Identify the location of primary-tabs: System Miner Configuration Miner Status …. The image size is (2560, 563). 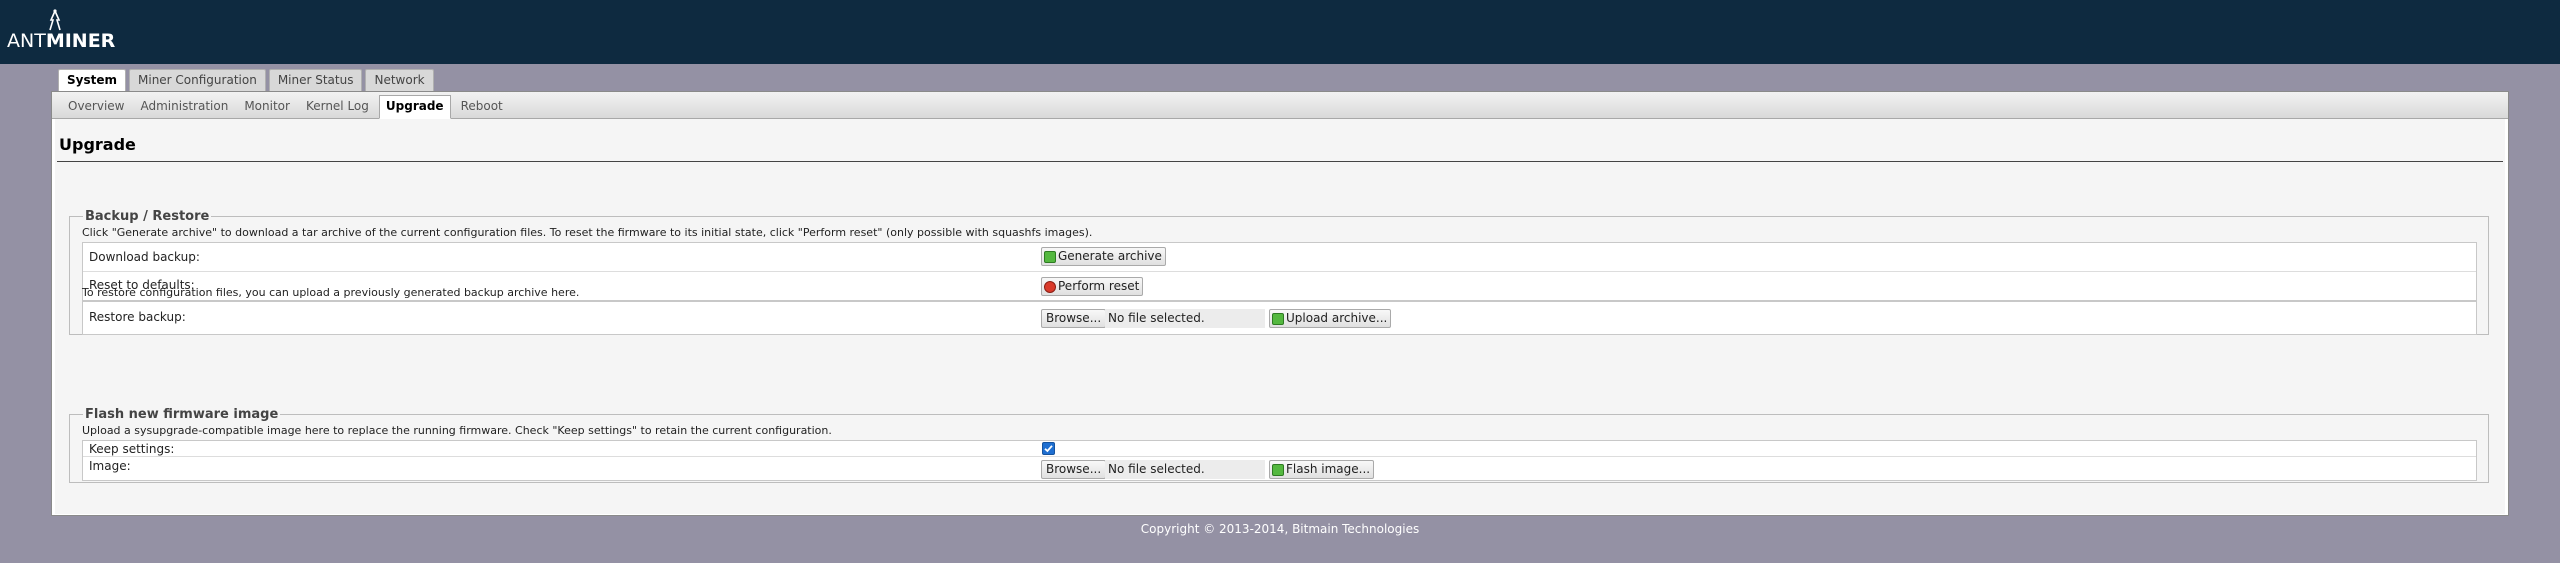
(246, 81).